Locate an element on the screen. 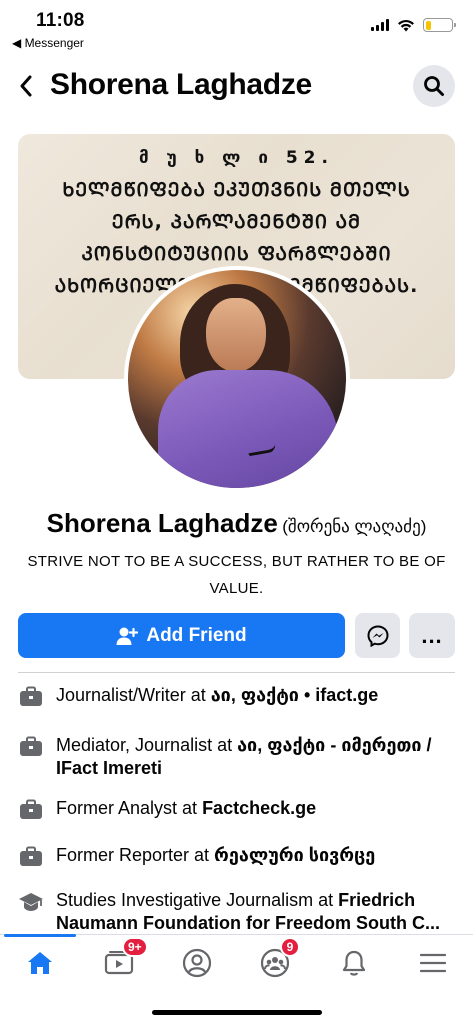  header-title: Shorena Laghadze is located at coordinates (181, 84).